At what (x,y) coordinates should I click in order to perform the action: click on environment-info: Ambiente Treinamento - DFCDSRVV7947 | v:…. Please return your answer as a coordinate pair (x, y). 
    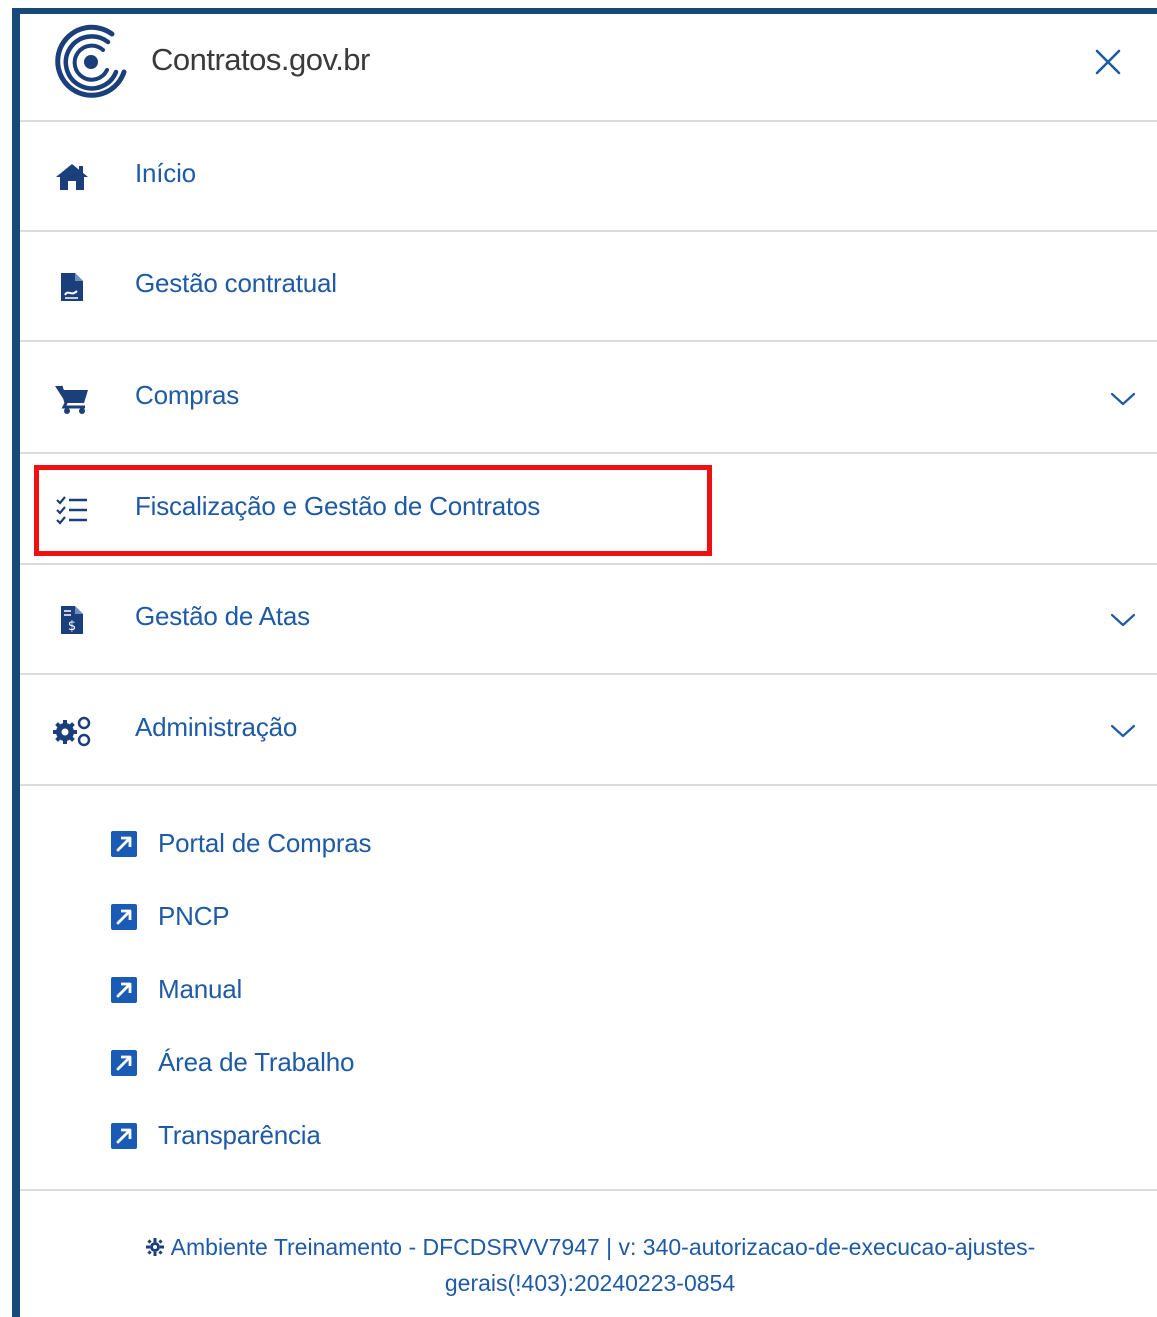
    Looking at the image, I should click on (590, 1265).